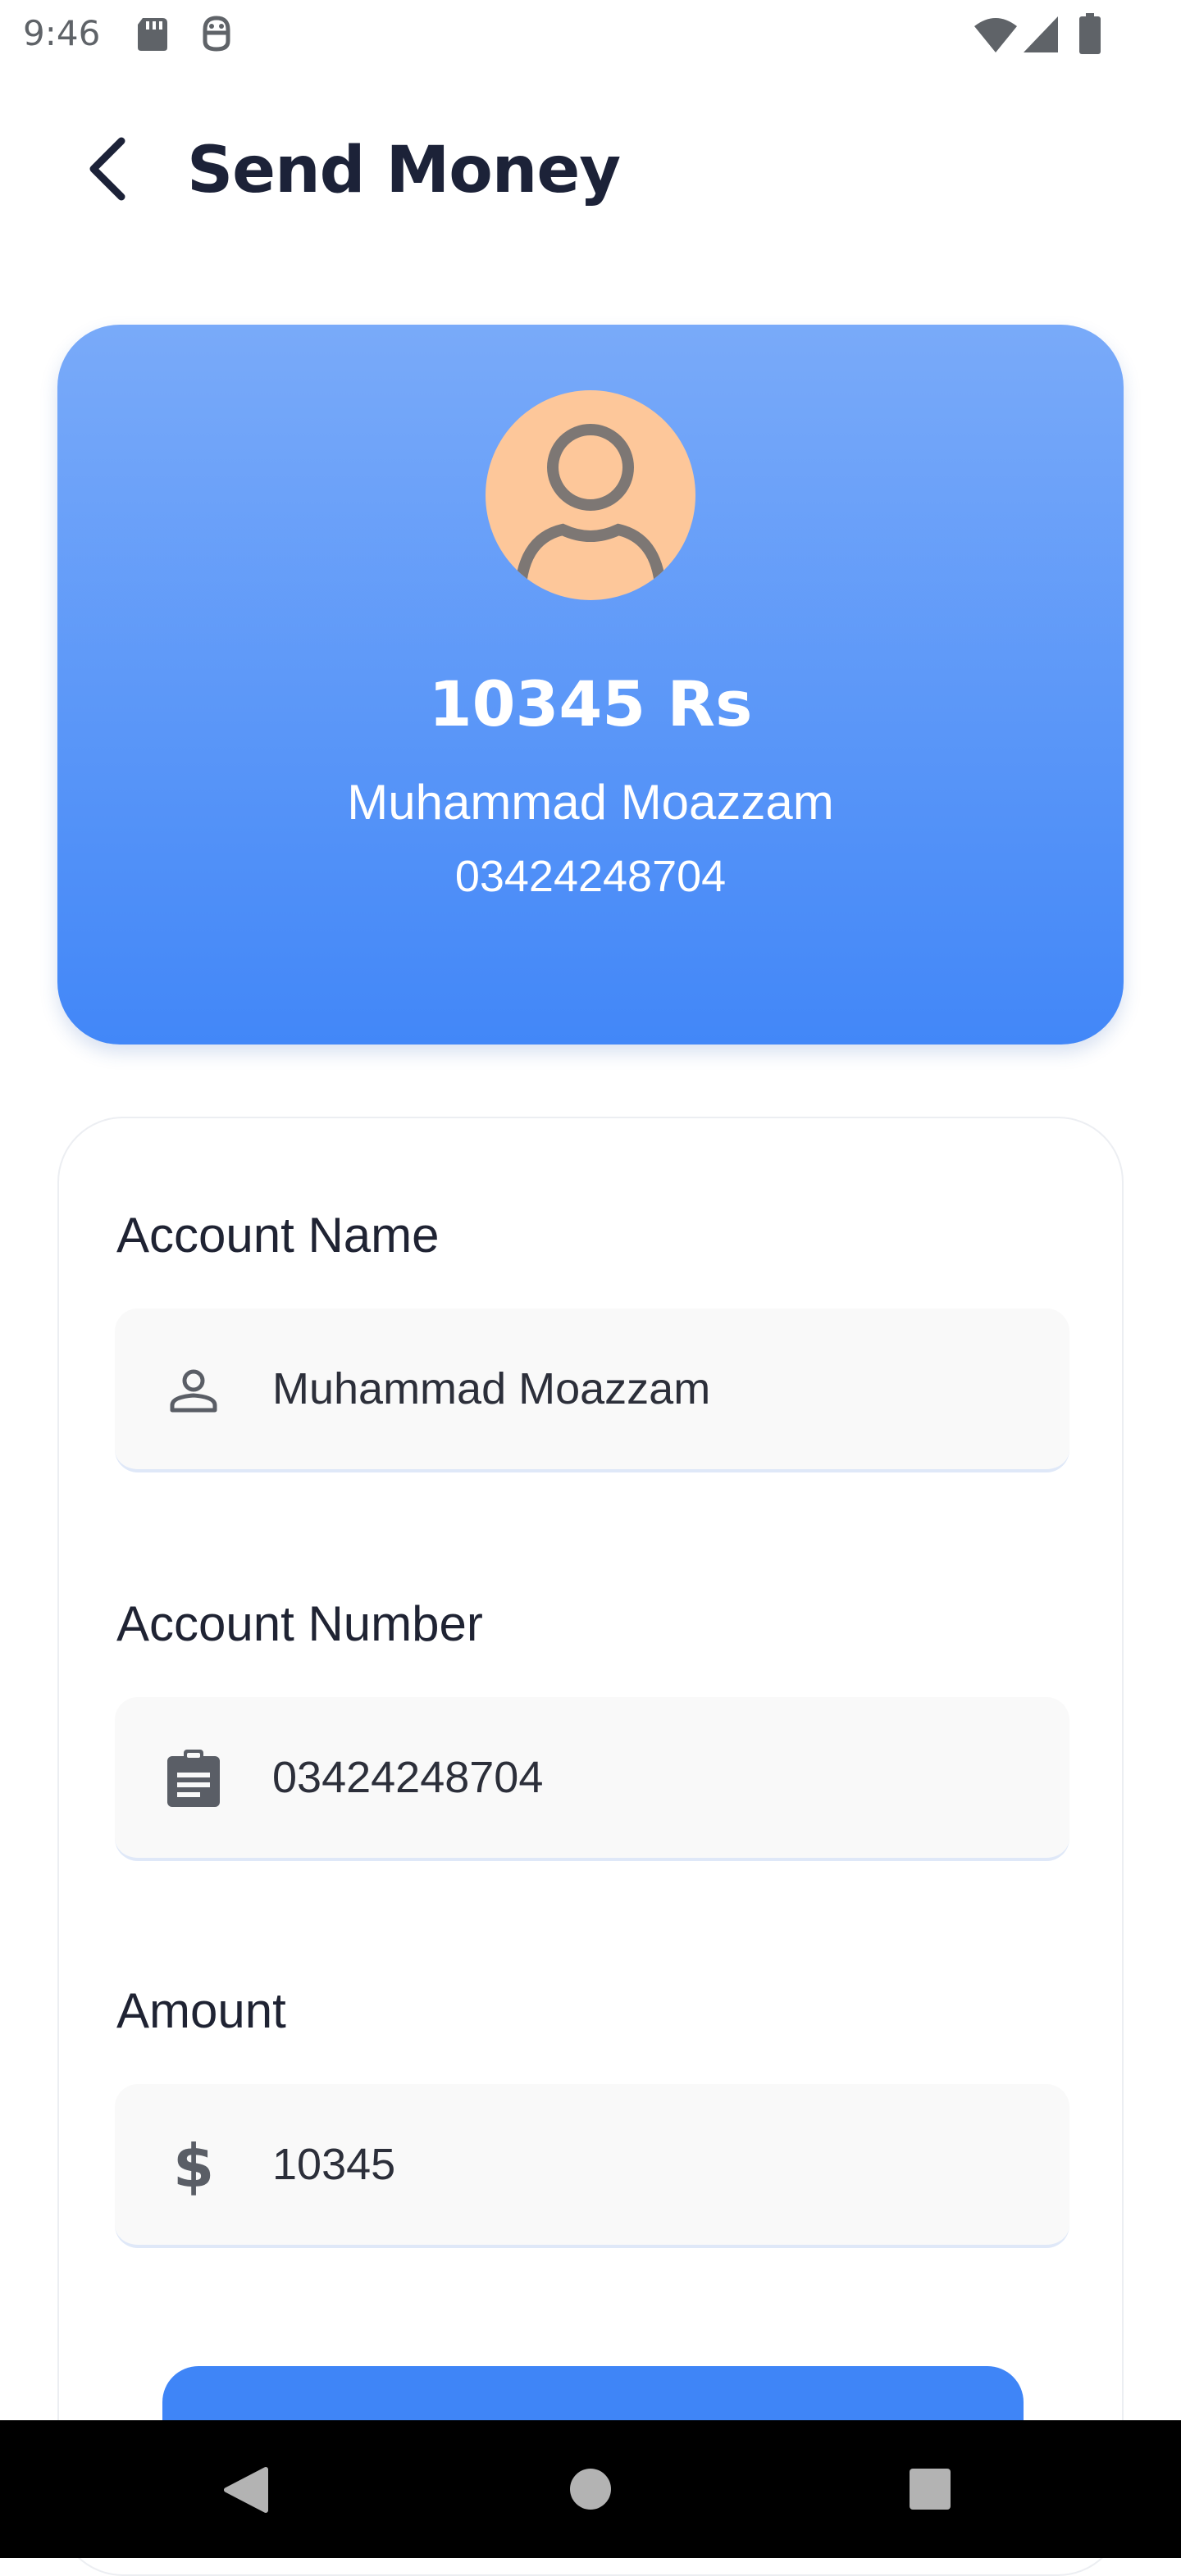 The height and width of the screenshot is (2576, 1181). Describe the element at coordinates (216, 36) in the screenshot. I see `android-debug-icon` at that location.